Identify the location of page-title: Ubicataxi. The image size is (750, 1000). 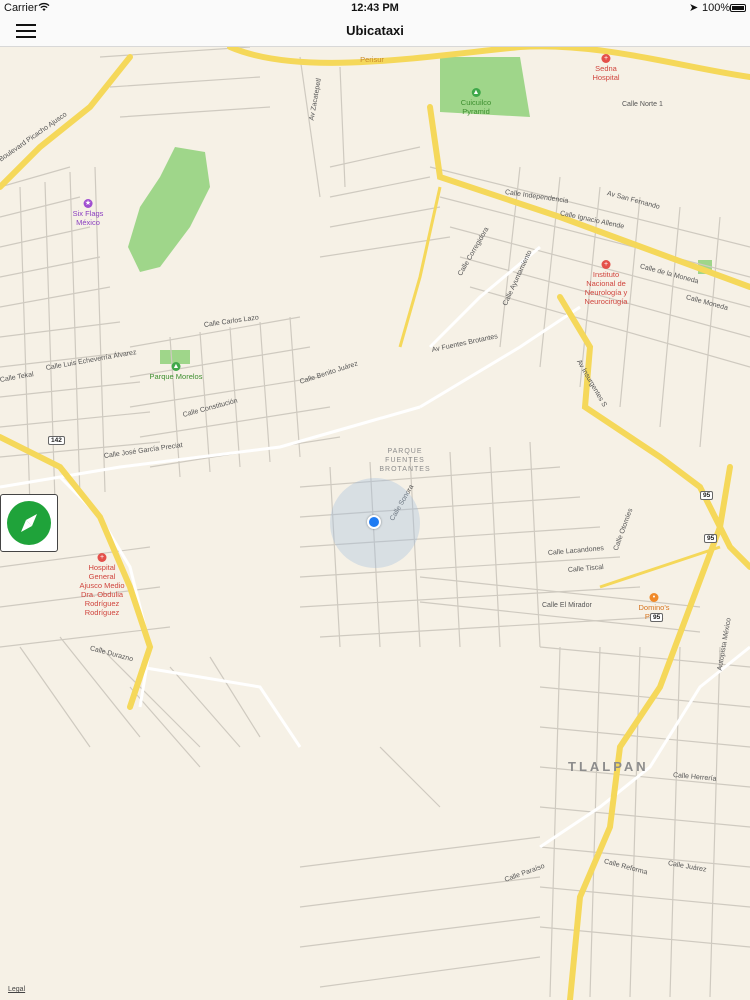
(375, 30).